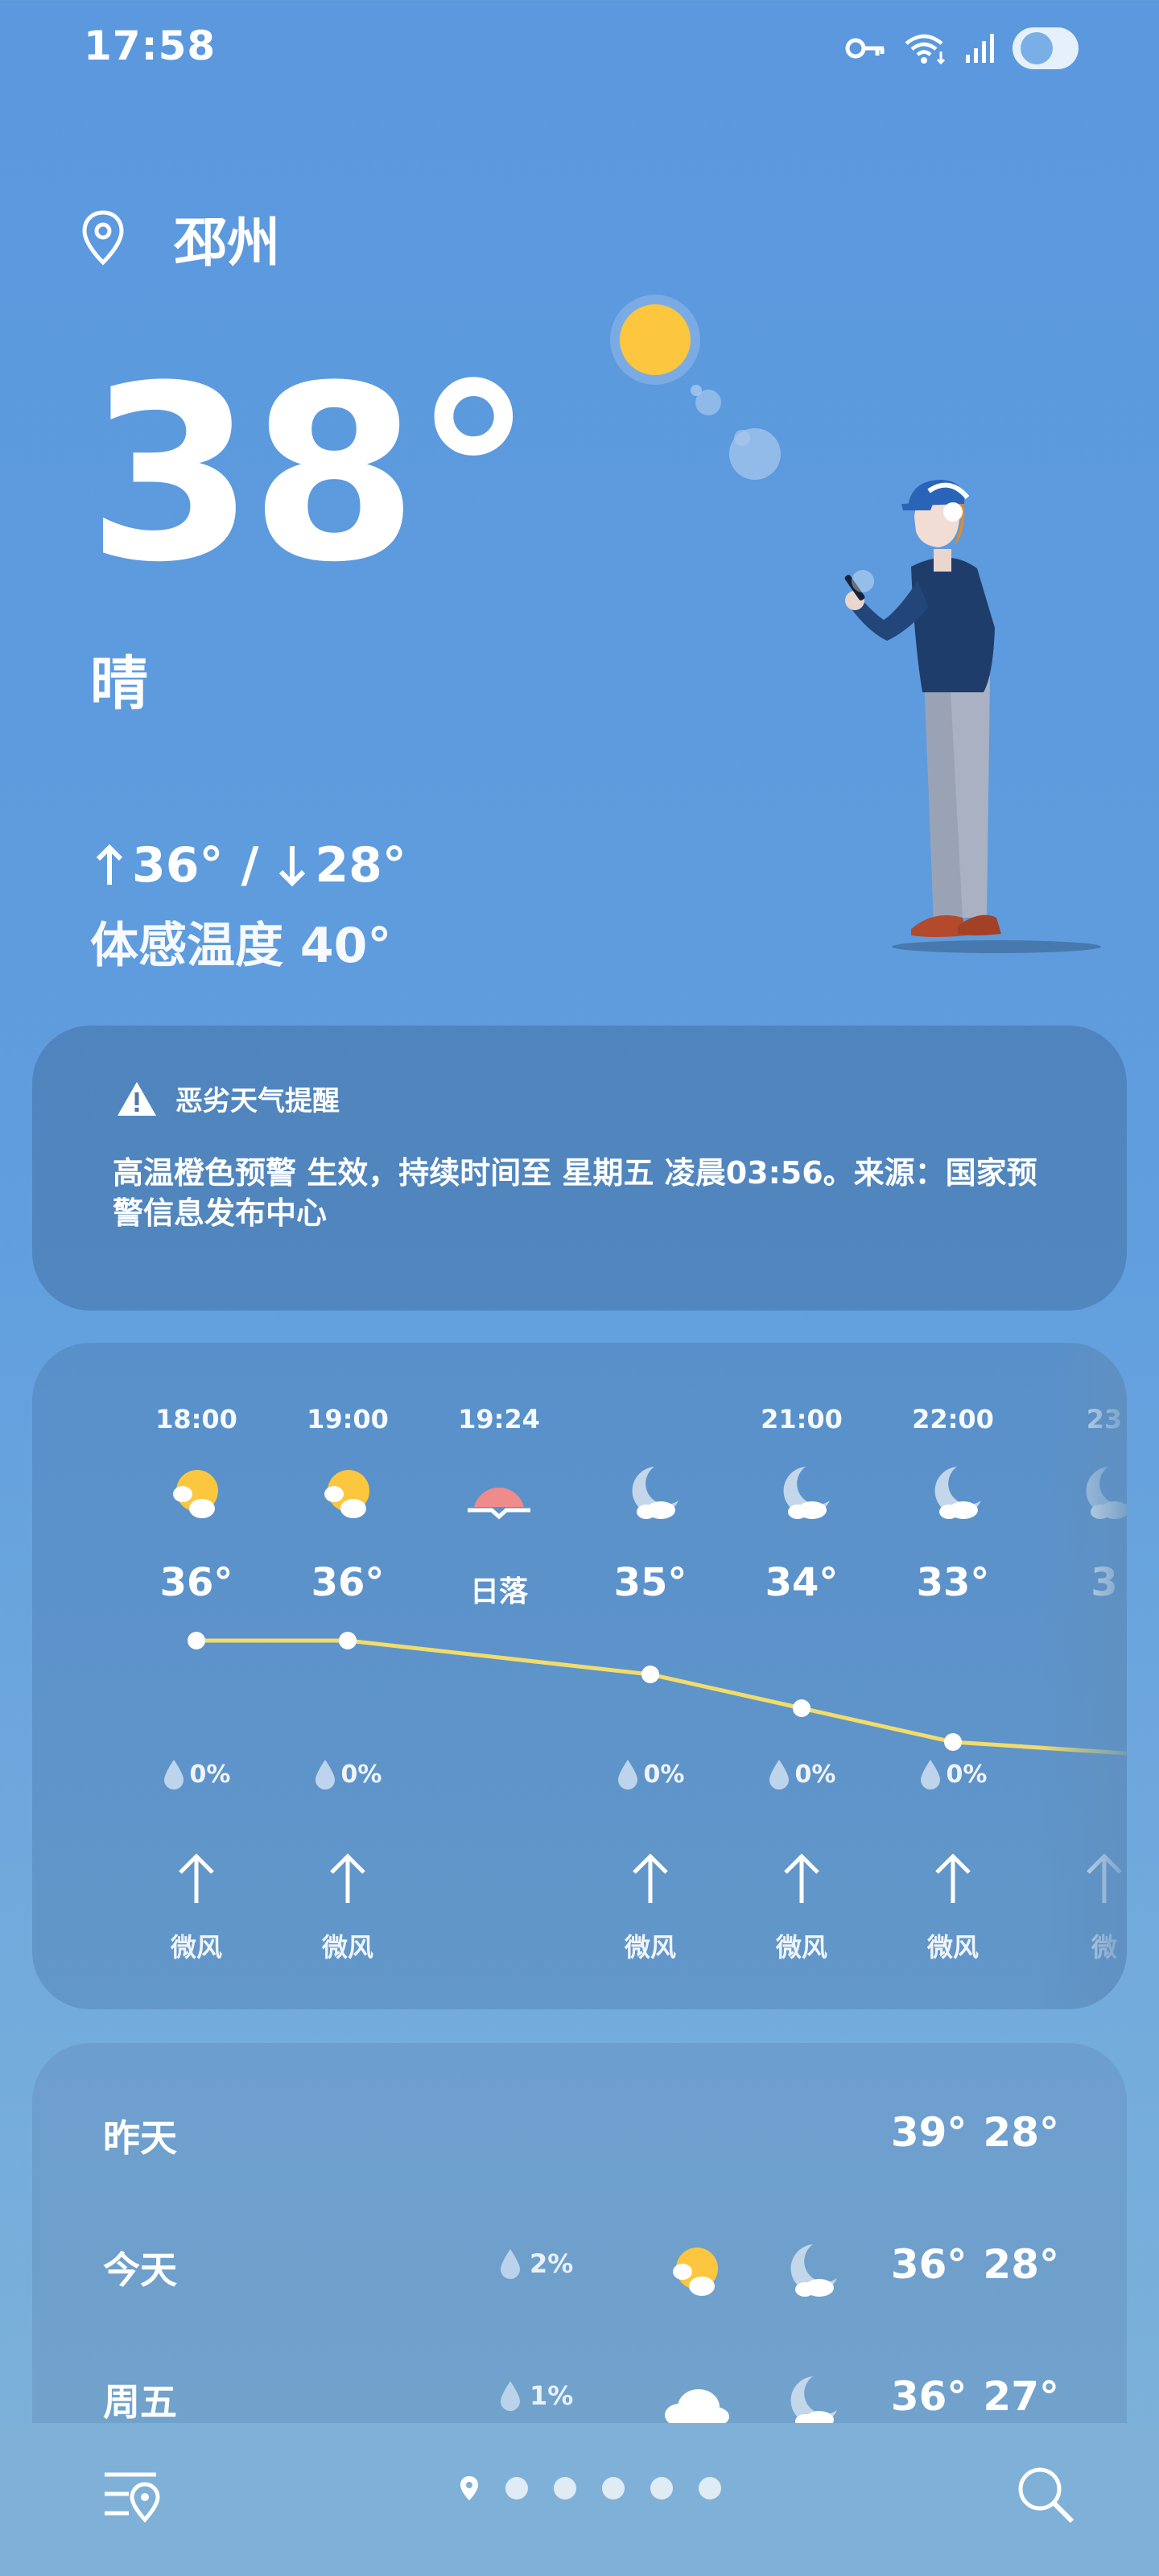 The height and width of the screenshot is (2576, 1159). I want to click on location-row: 邳州, so click(180, 238).